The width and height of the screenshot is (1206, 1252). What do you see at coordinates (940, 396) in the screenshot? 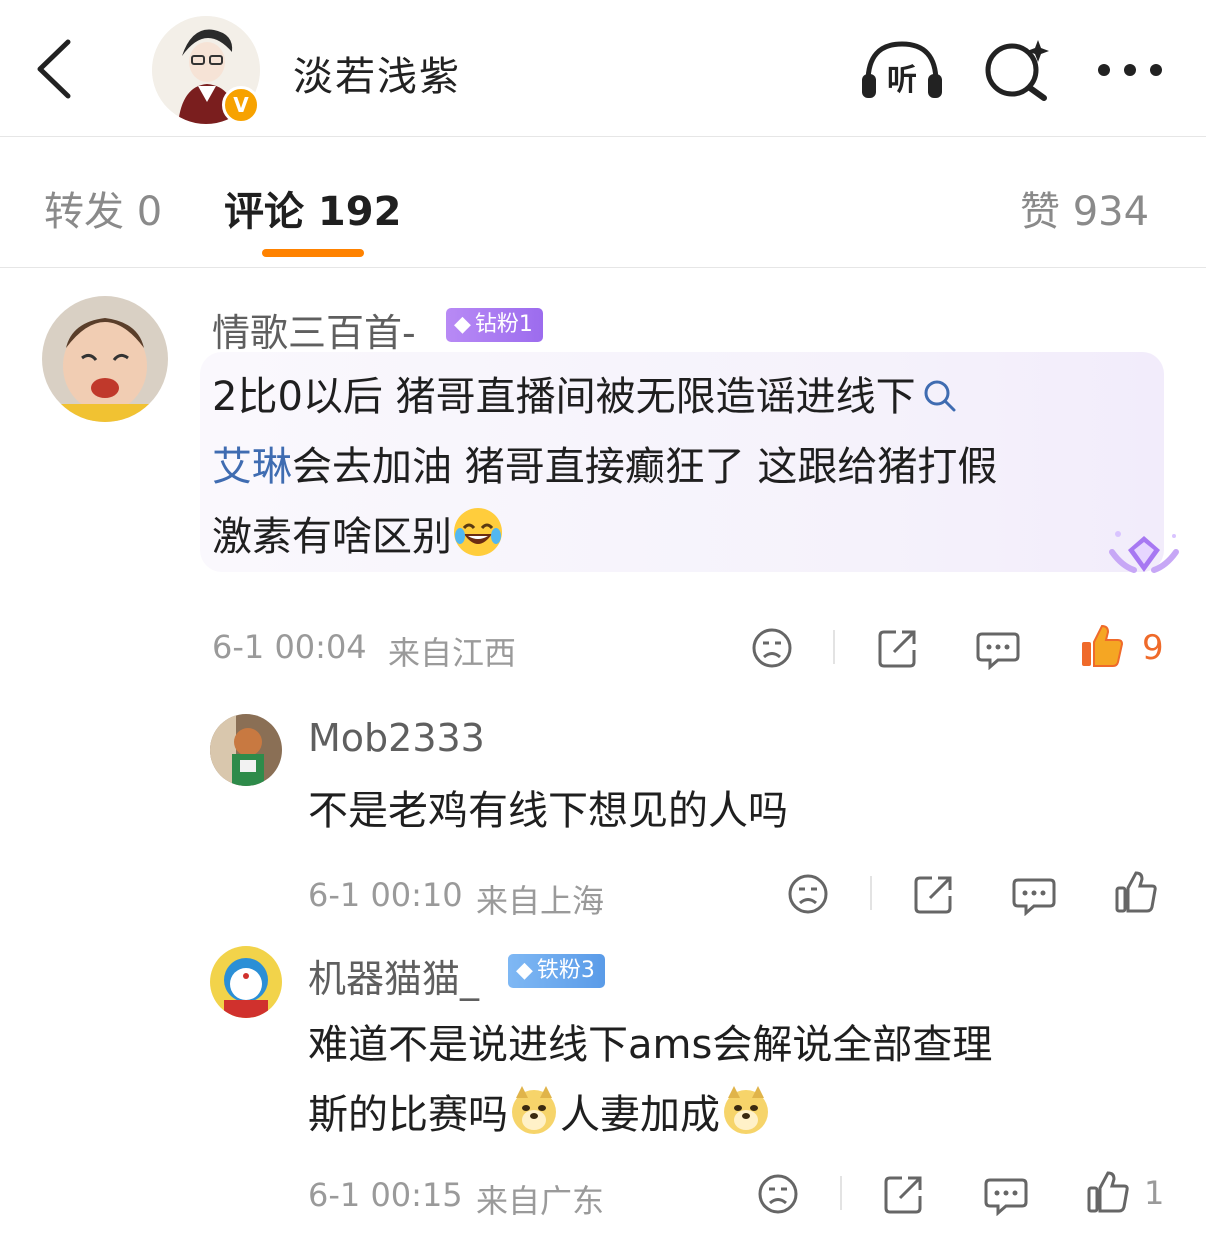
I see `search-link-icon` at bounding box center [940, 396].